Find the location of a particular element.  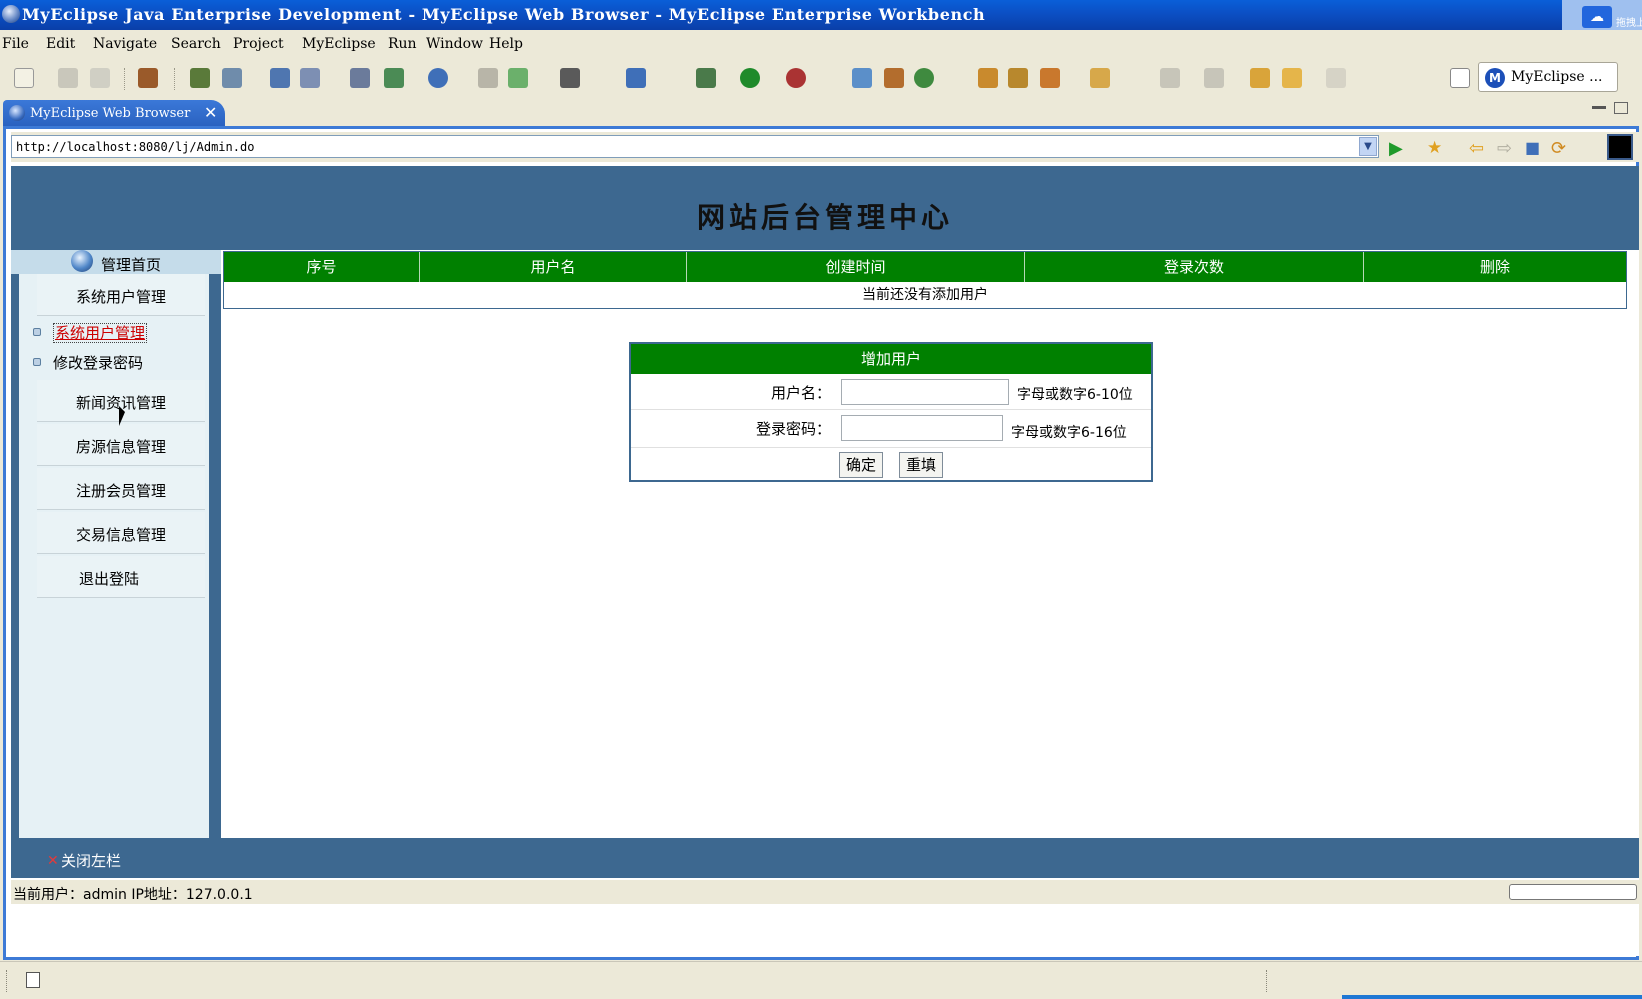

sub-item-label: 系统用户管理 is located at coordinates (100, 333).